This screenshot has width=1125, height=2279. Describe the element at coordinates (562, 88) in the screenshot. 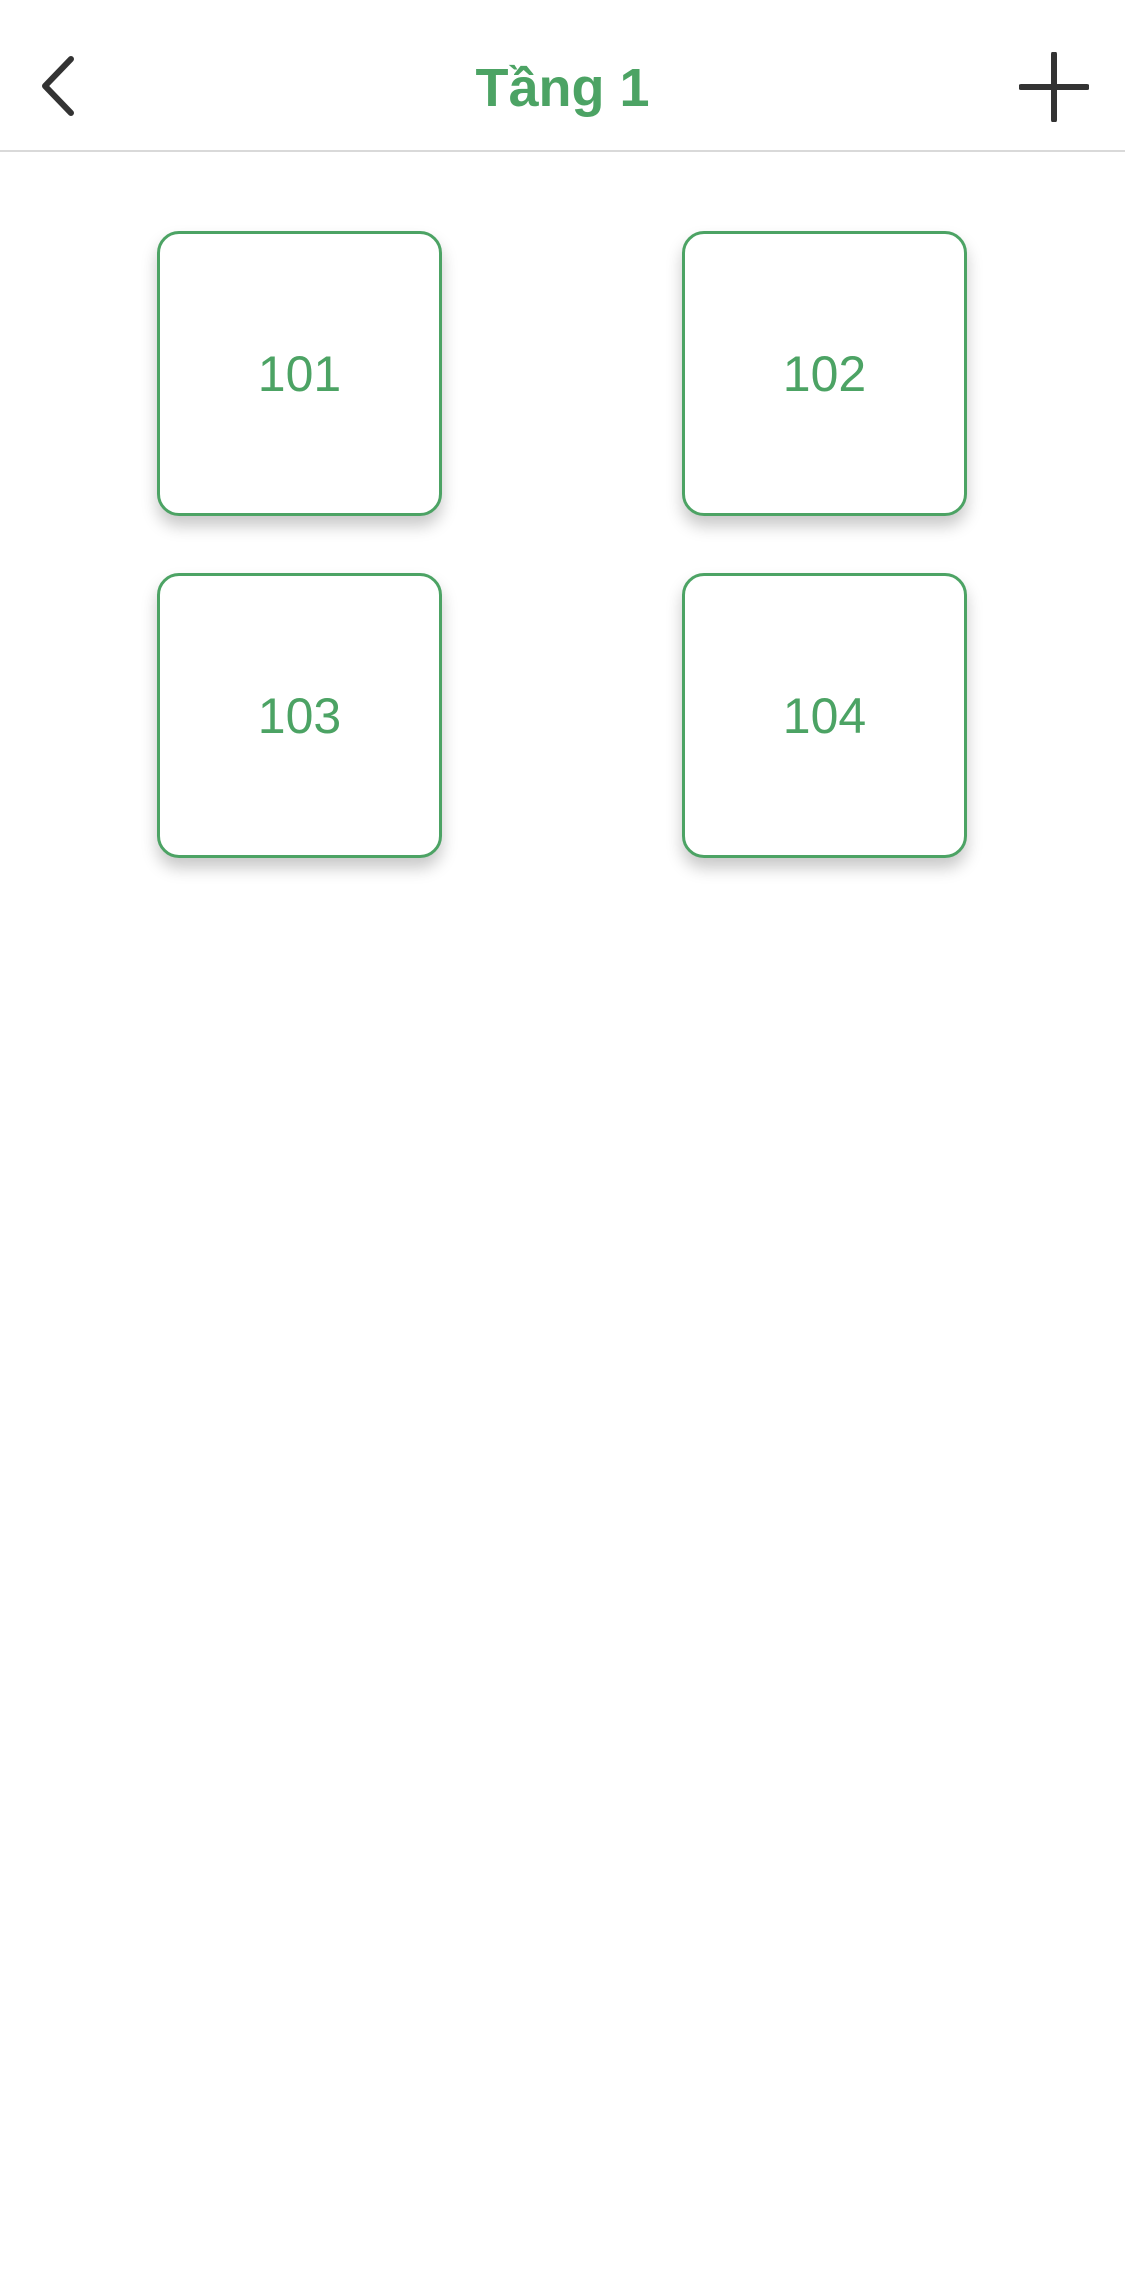

I see `page-title: Tầng 1` at that location.